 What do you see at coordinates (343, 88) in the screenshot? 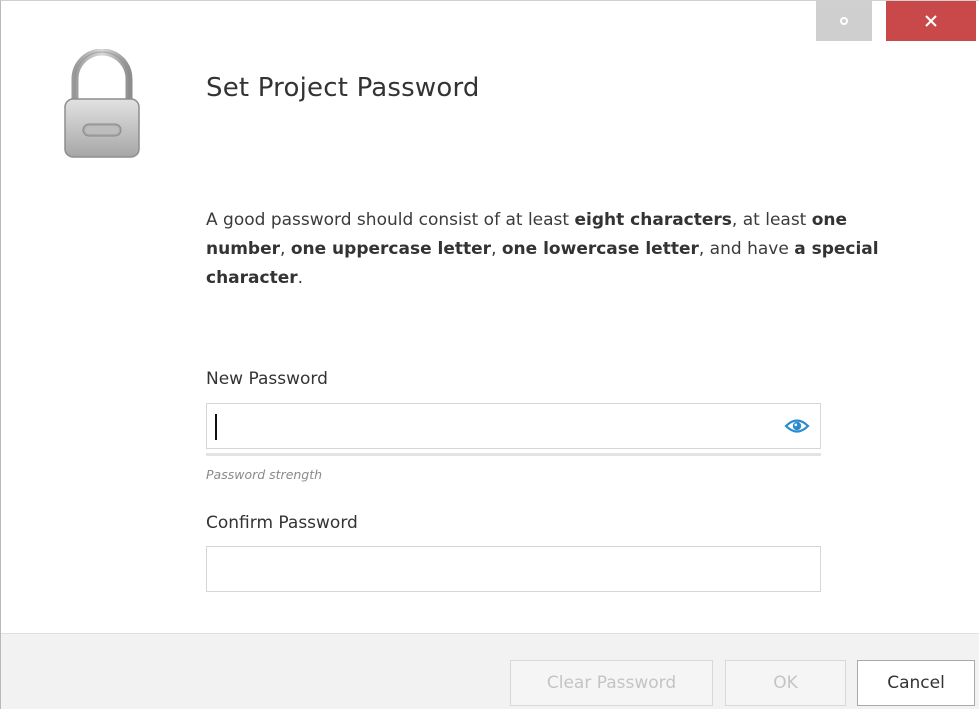
I see `dialog-title: Set Project Password` at bounding box center [343, 88].